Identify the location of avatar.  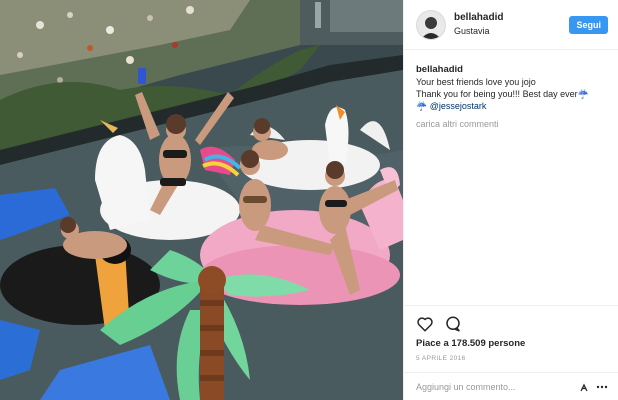
(431, 24).